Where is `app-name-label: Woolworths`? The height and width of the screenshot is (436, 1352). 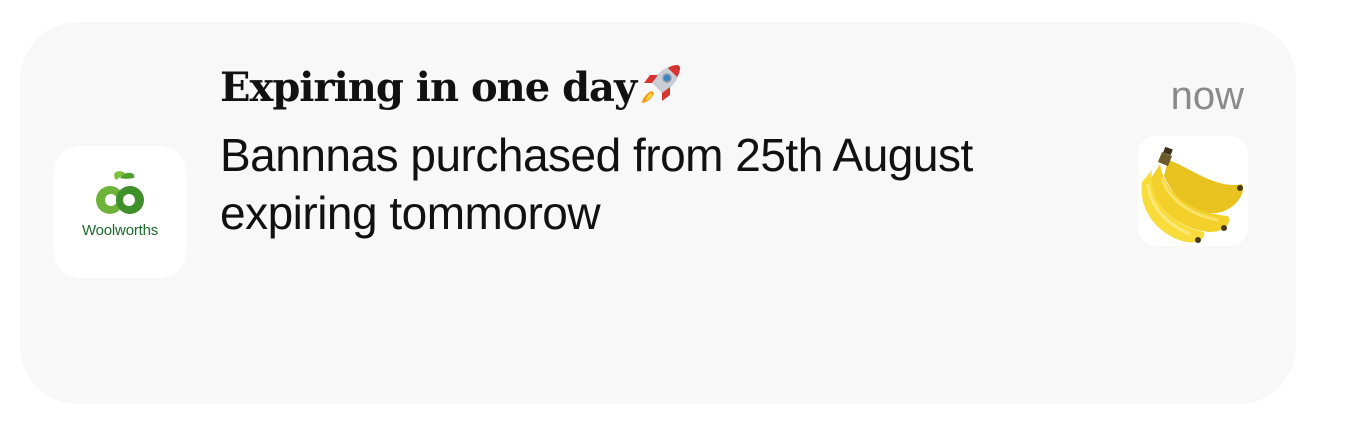
app-name-label: Woolworths is located at coordinates (120, 230).